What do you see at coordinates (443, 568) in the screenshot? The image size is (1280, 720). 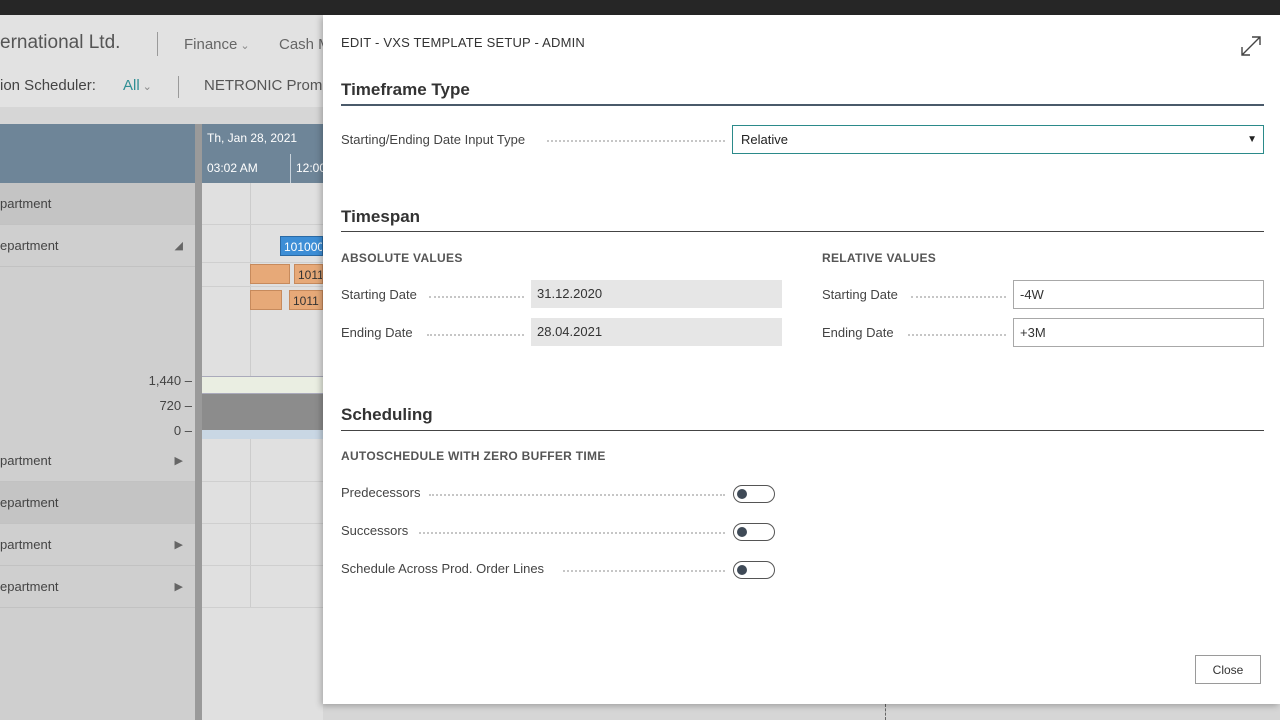 I see `schedule-across-label: Schedule Across Prod. Order Lines` at bounding box center [443, 568].